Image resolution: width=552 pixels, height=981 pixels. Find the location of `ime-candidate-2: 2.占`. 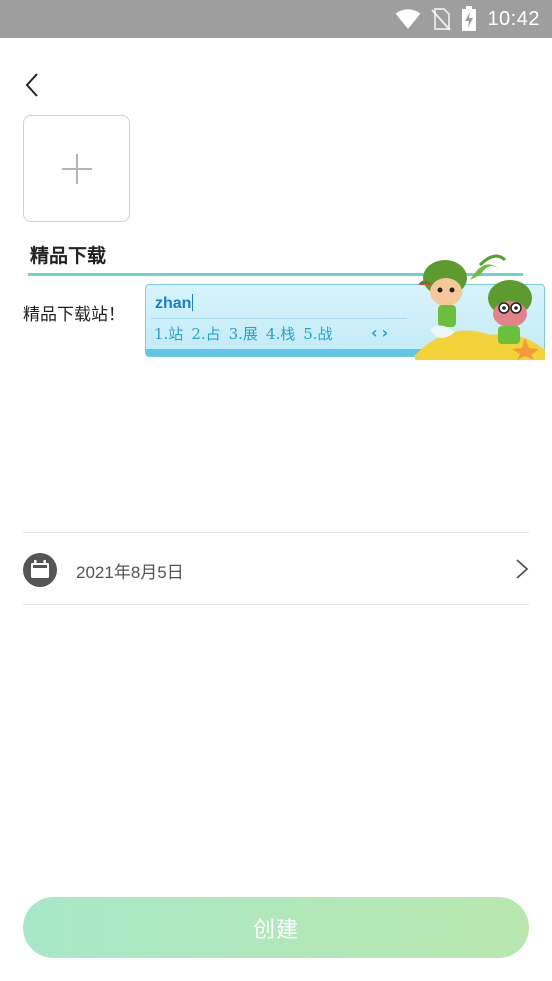

ime-candidate-2: 2.占 is located at coordinates (205, 333).